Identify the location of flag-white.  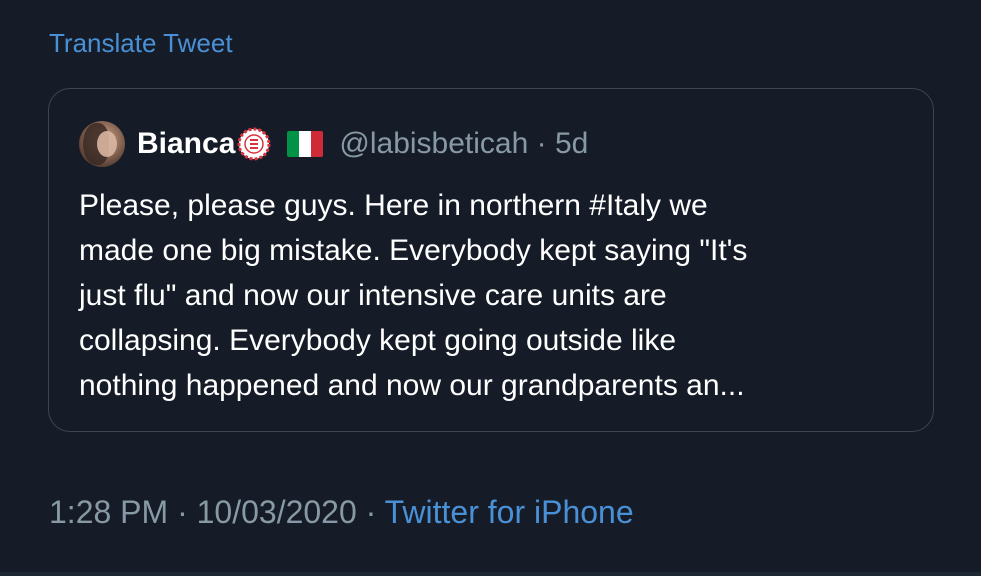
(305, 144).